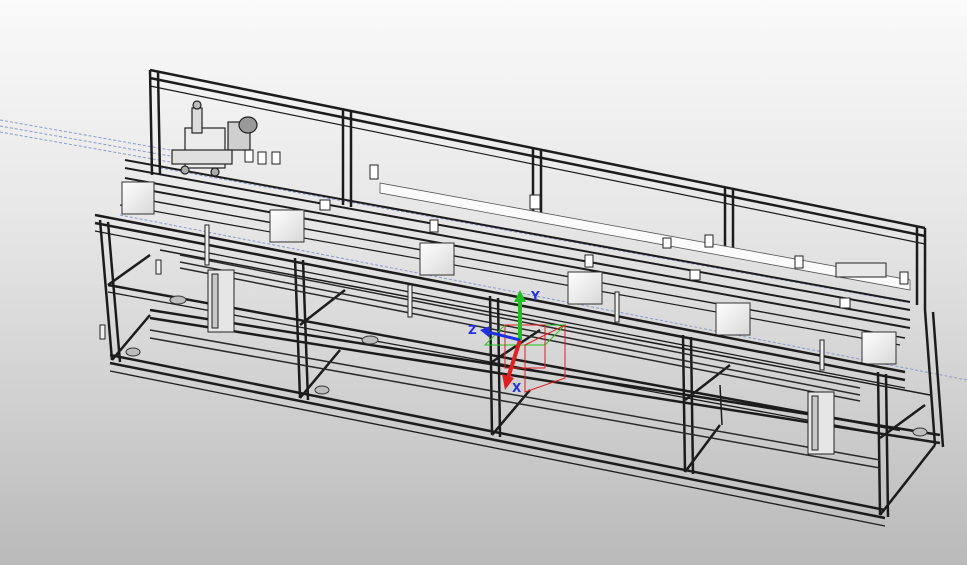  I want to click on drive-motor-unit, so click(214, 138).